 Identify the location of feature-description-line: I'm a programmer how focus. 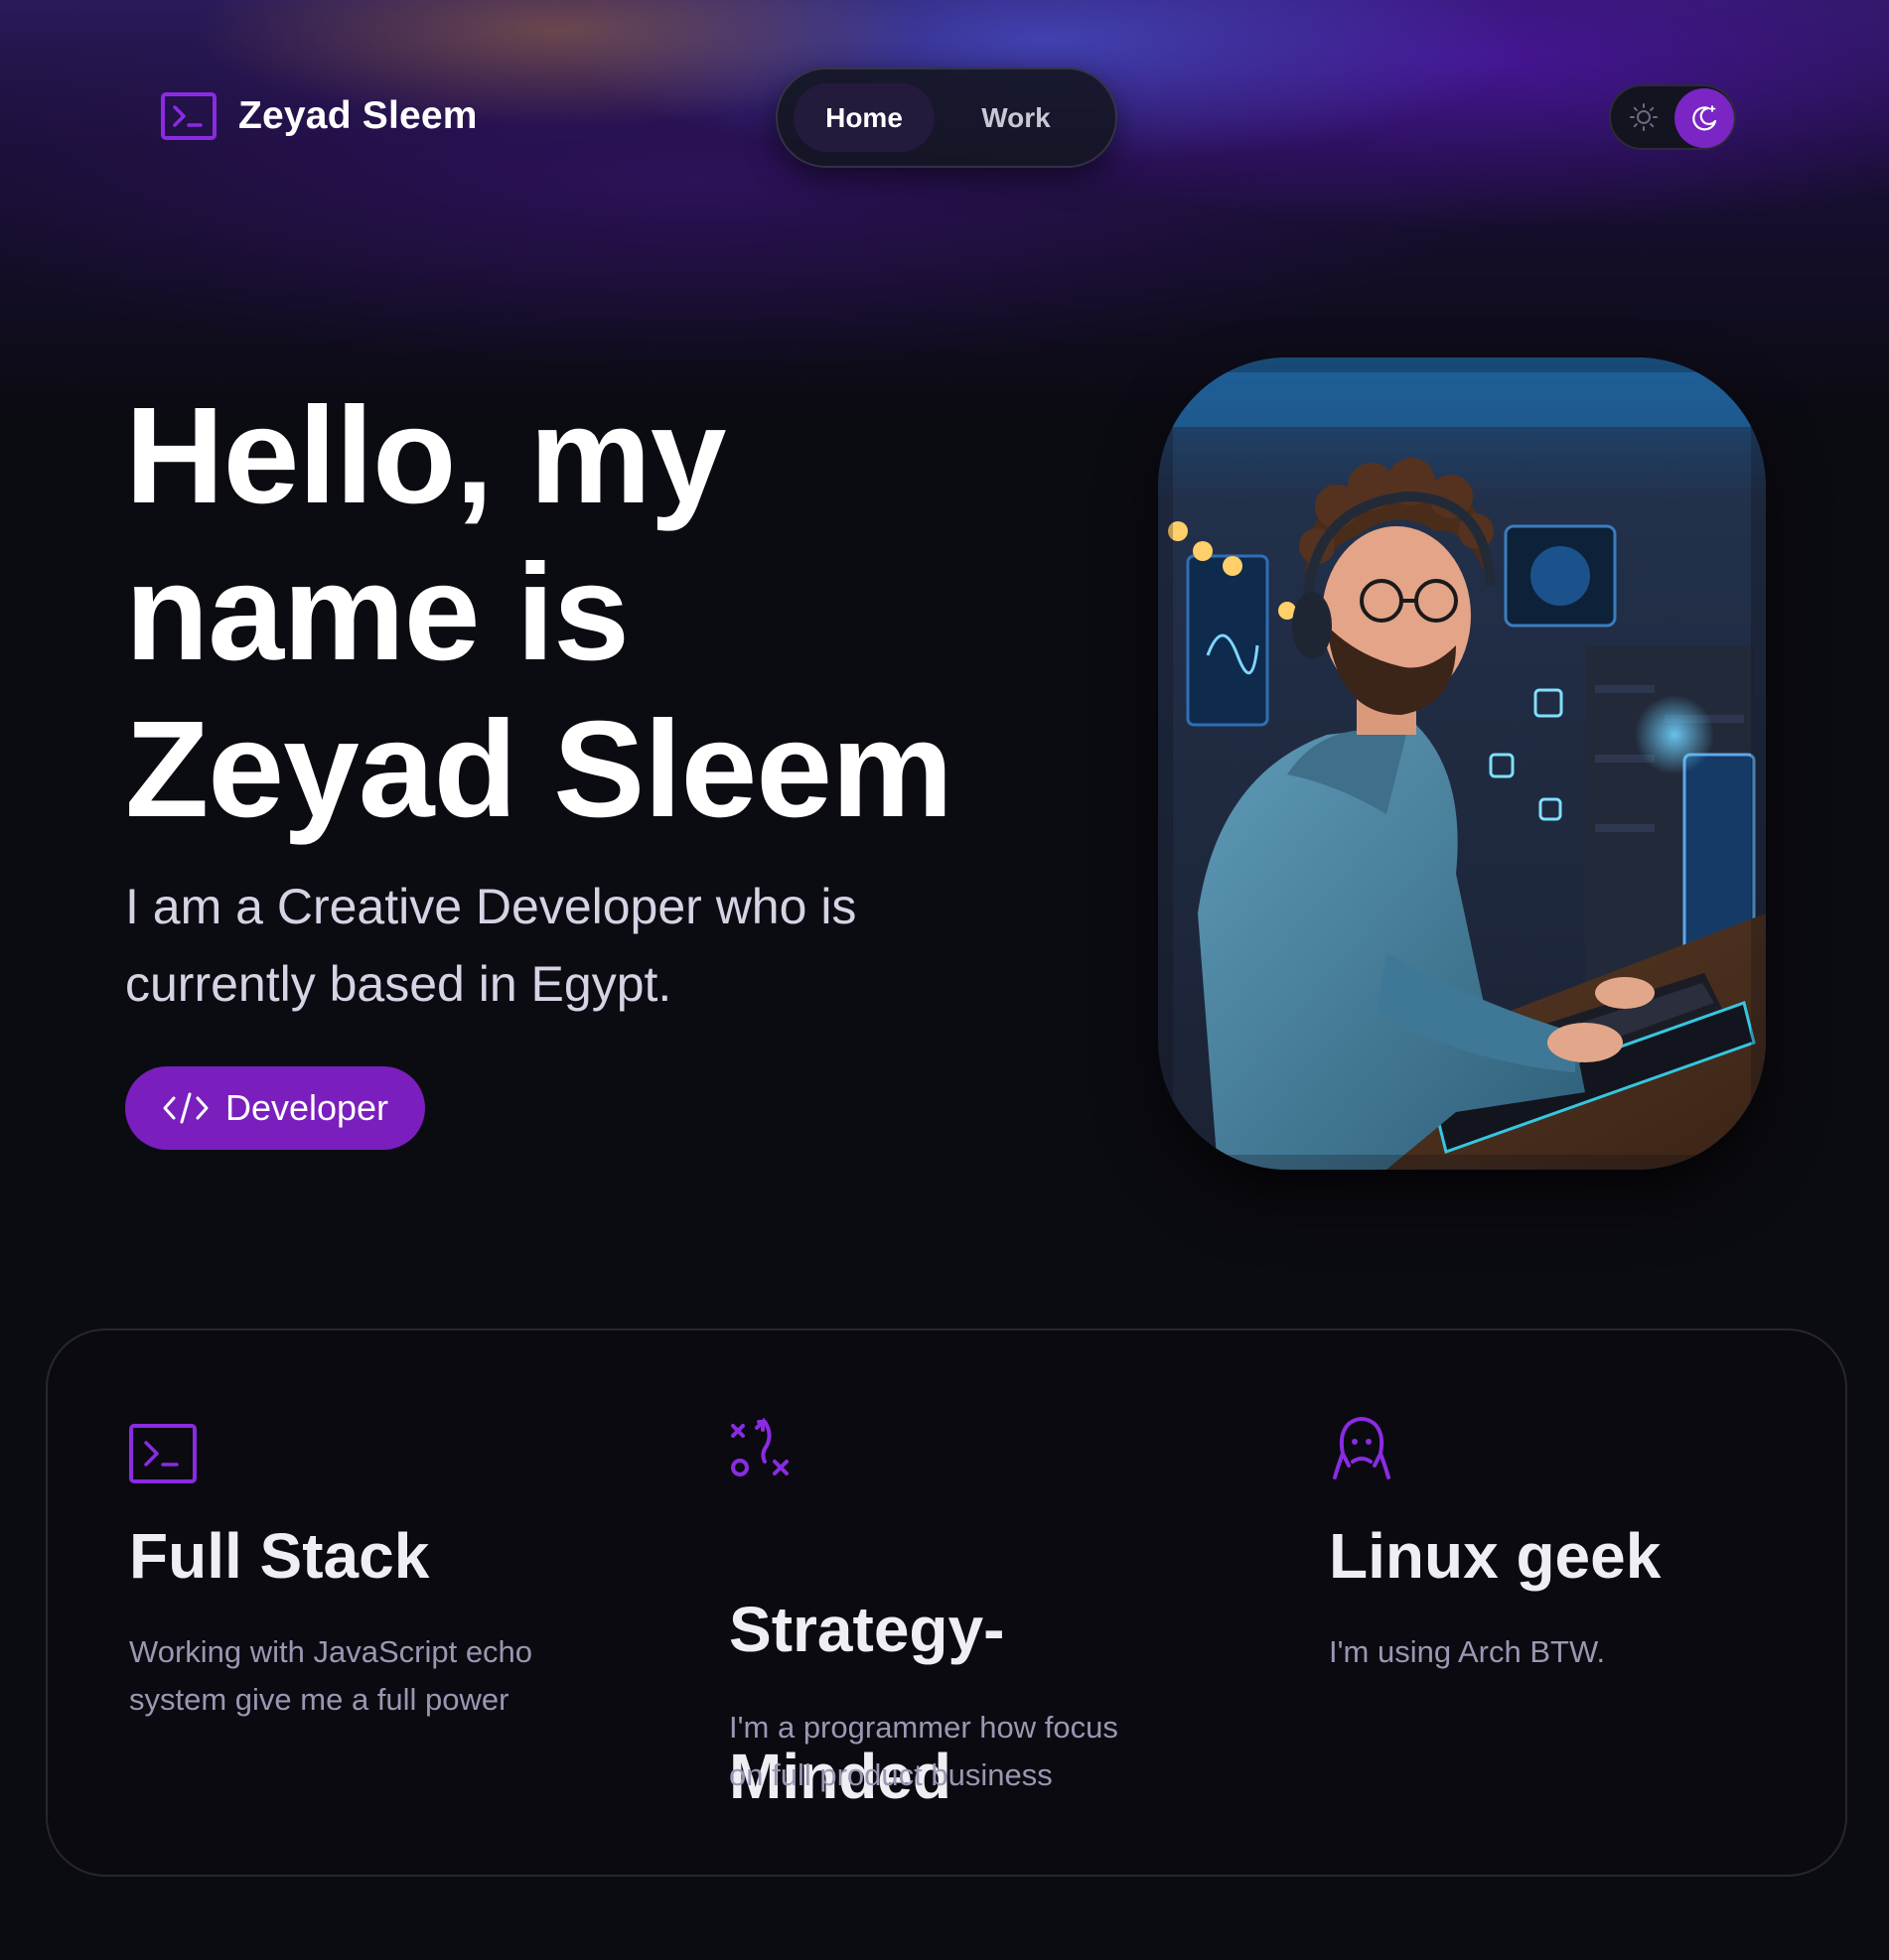
(924, 1727).